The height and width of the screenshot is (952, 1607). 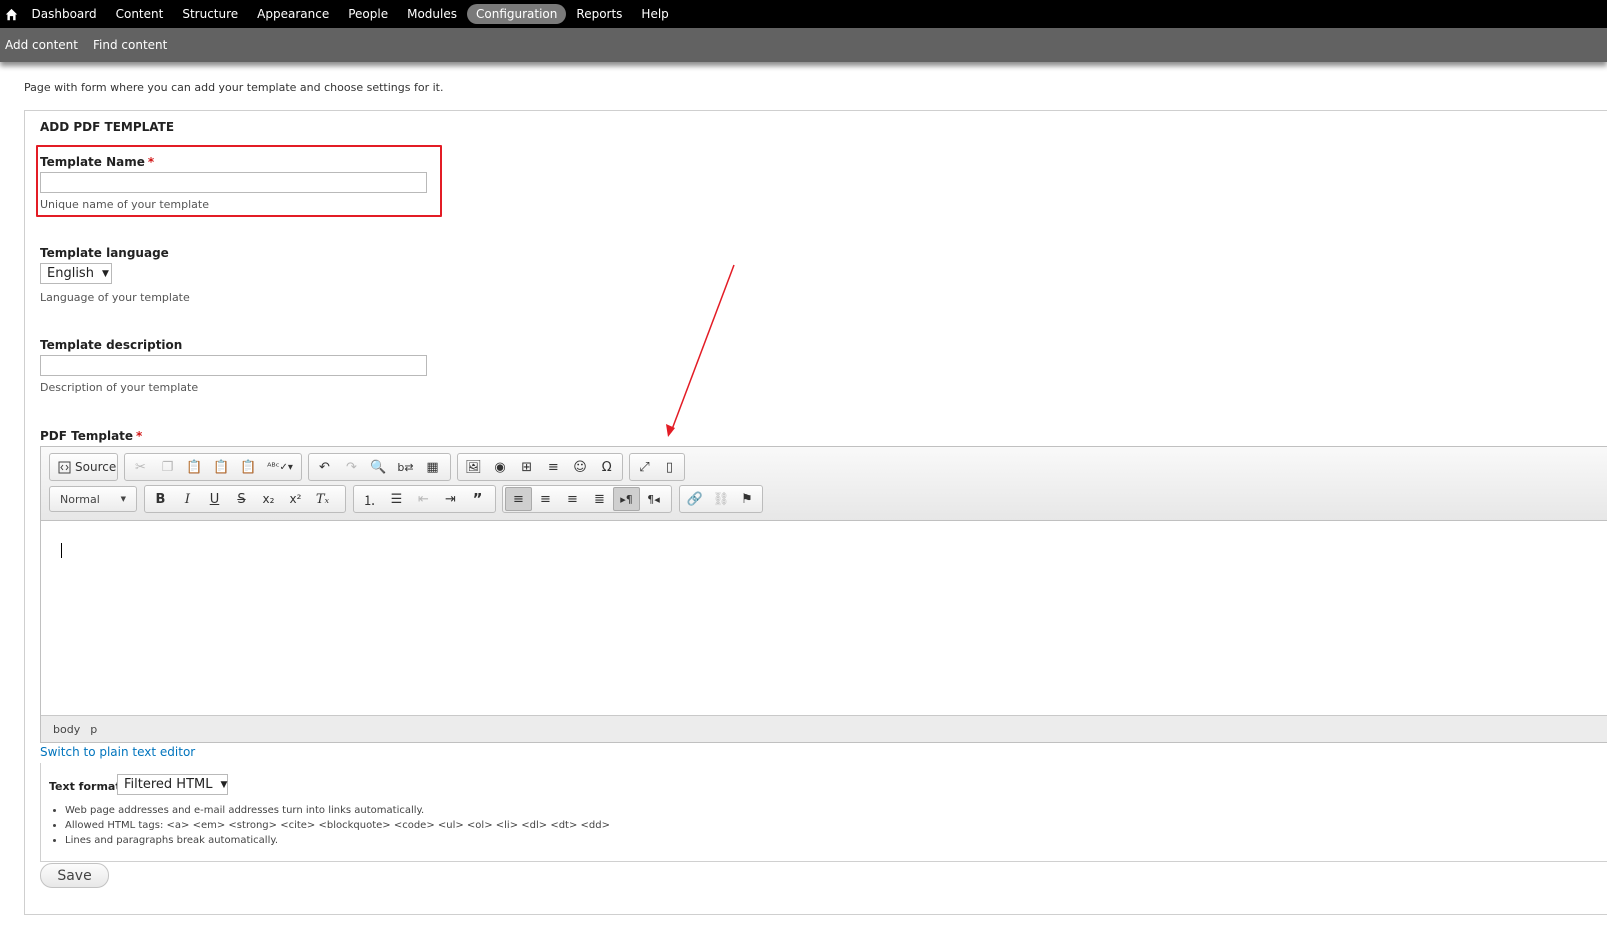 What do you see at coordinates (93, 499) in the screenshot?
I see `format-combo: Normal ▼` at bounding box center [93, 499].